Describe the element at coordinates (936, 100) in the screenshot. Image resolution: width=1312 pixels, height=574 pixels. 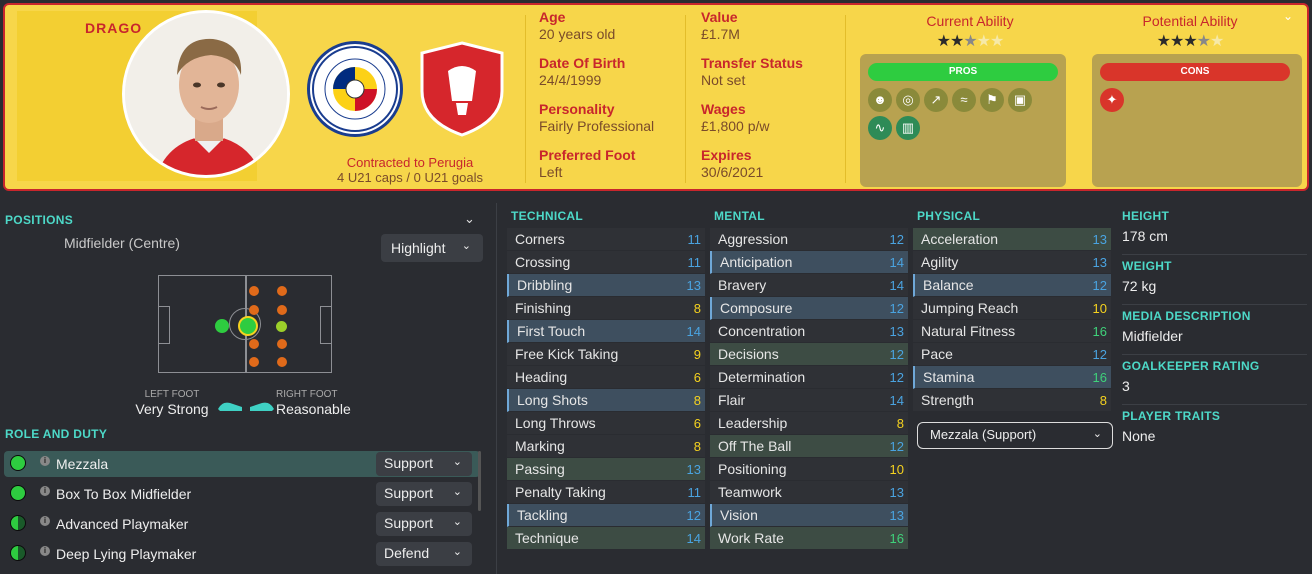
I see `boot-icon: ↗` at that location.